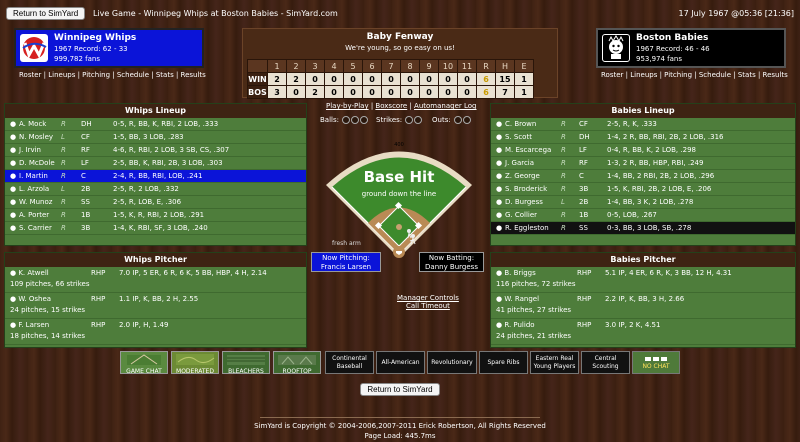  Describe the element at coordinates (133, 75) in the screenshot. I see `away-schedule-link: Schedule` at that location.